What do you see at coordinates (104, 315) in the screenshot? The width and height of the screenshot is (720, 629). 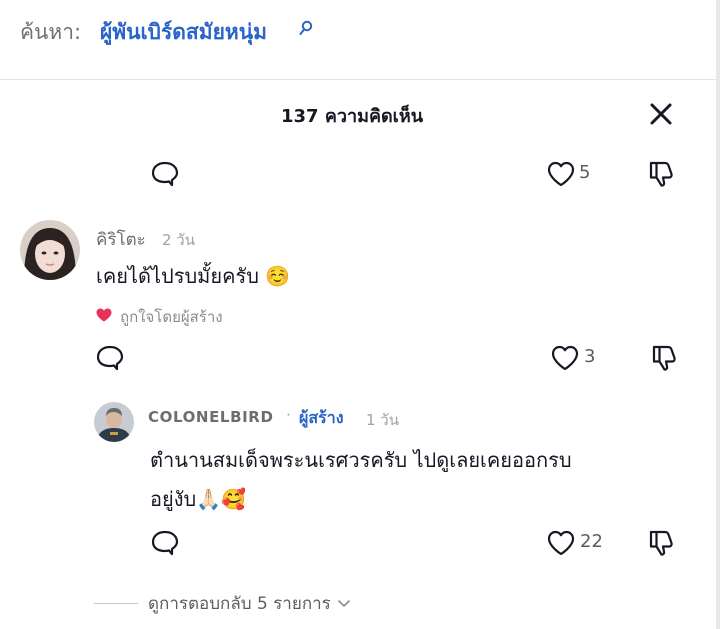 I see `heart-filled-icon` at bounding box center [104, 315].